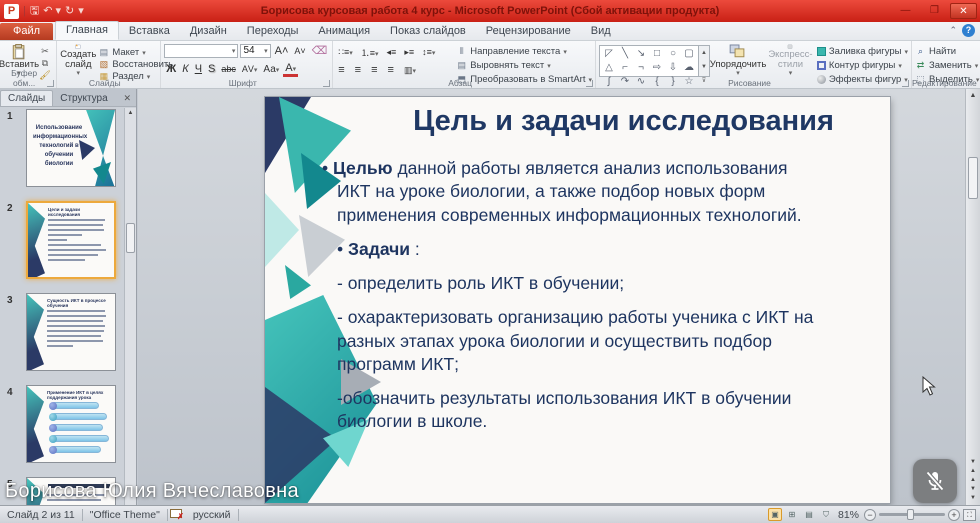 This screenshot has width=980, height=523. Describe the element at coordinates (211, 69) in the screenshot. I see `text-shadow-button: S` at that location.